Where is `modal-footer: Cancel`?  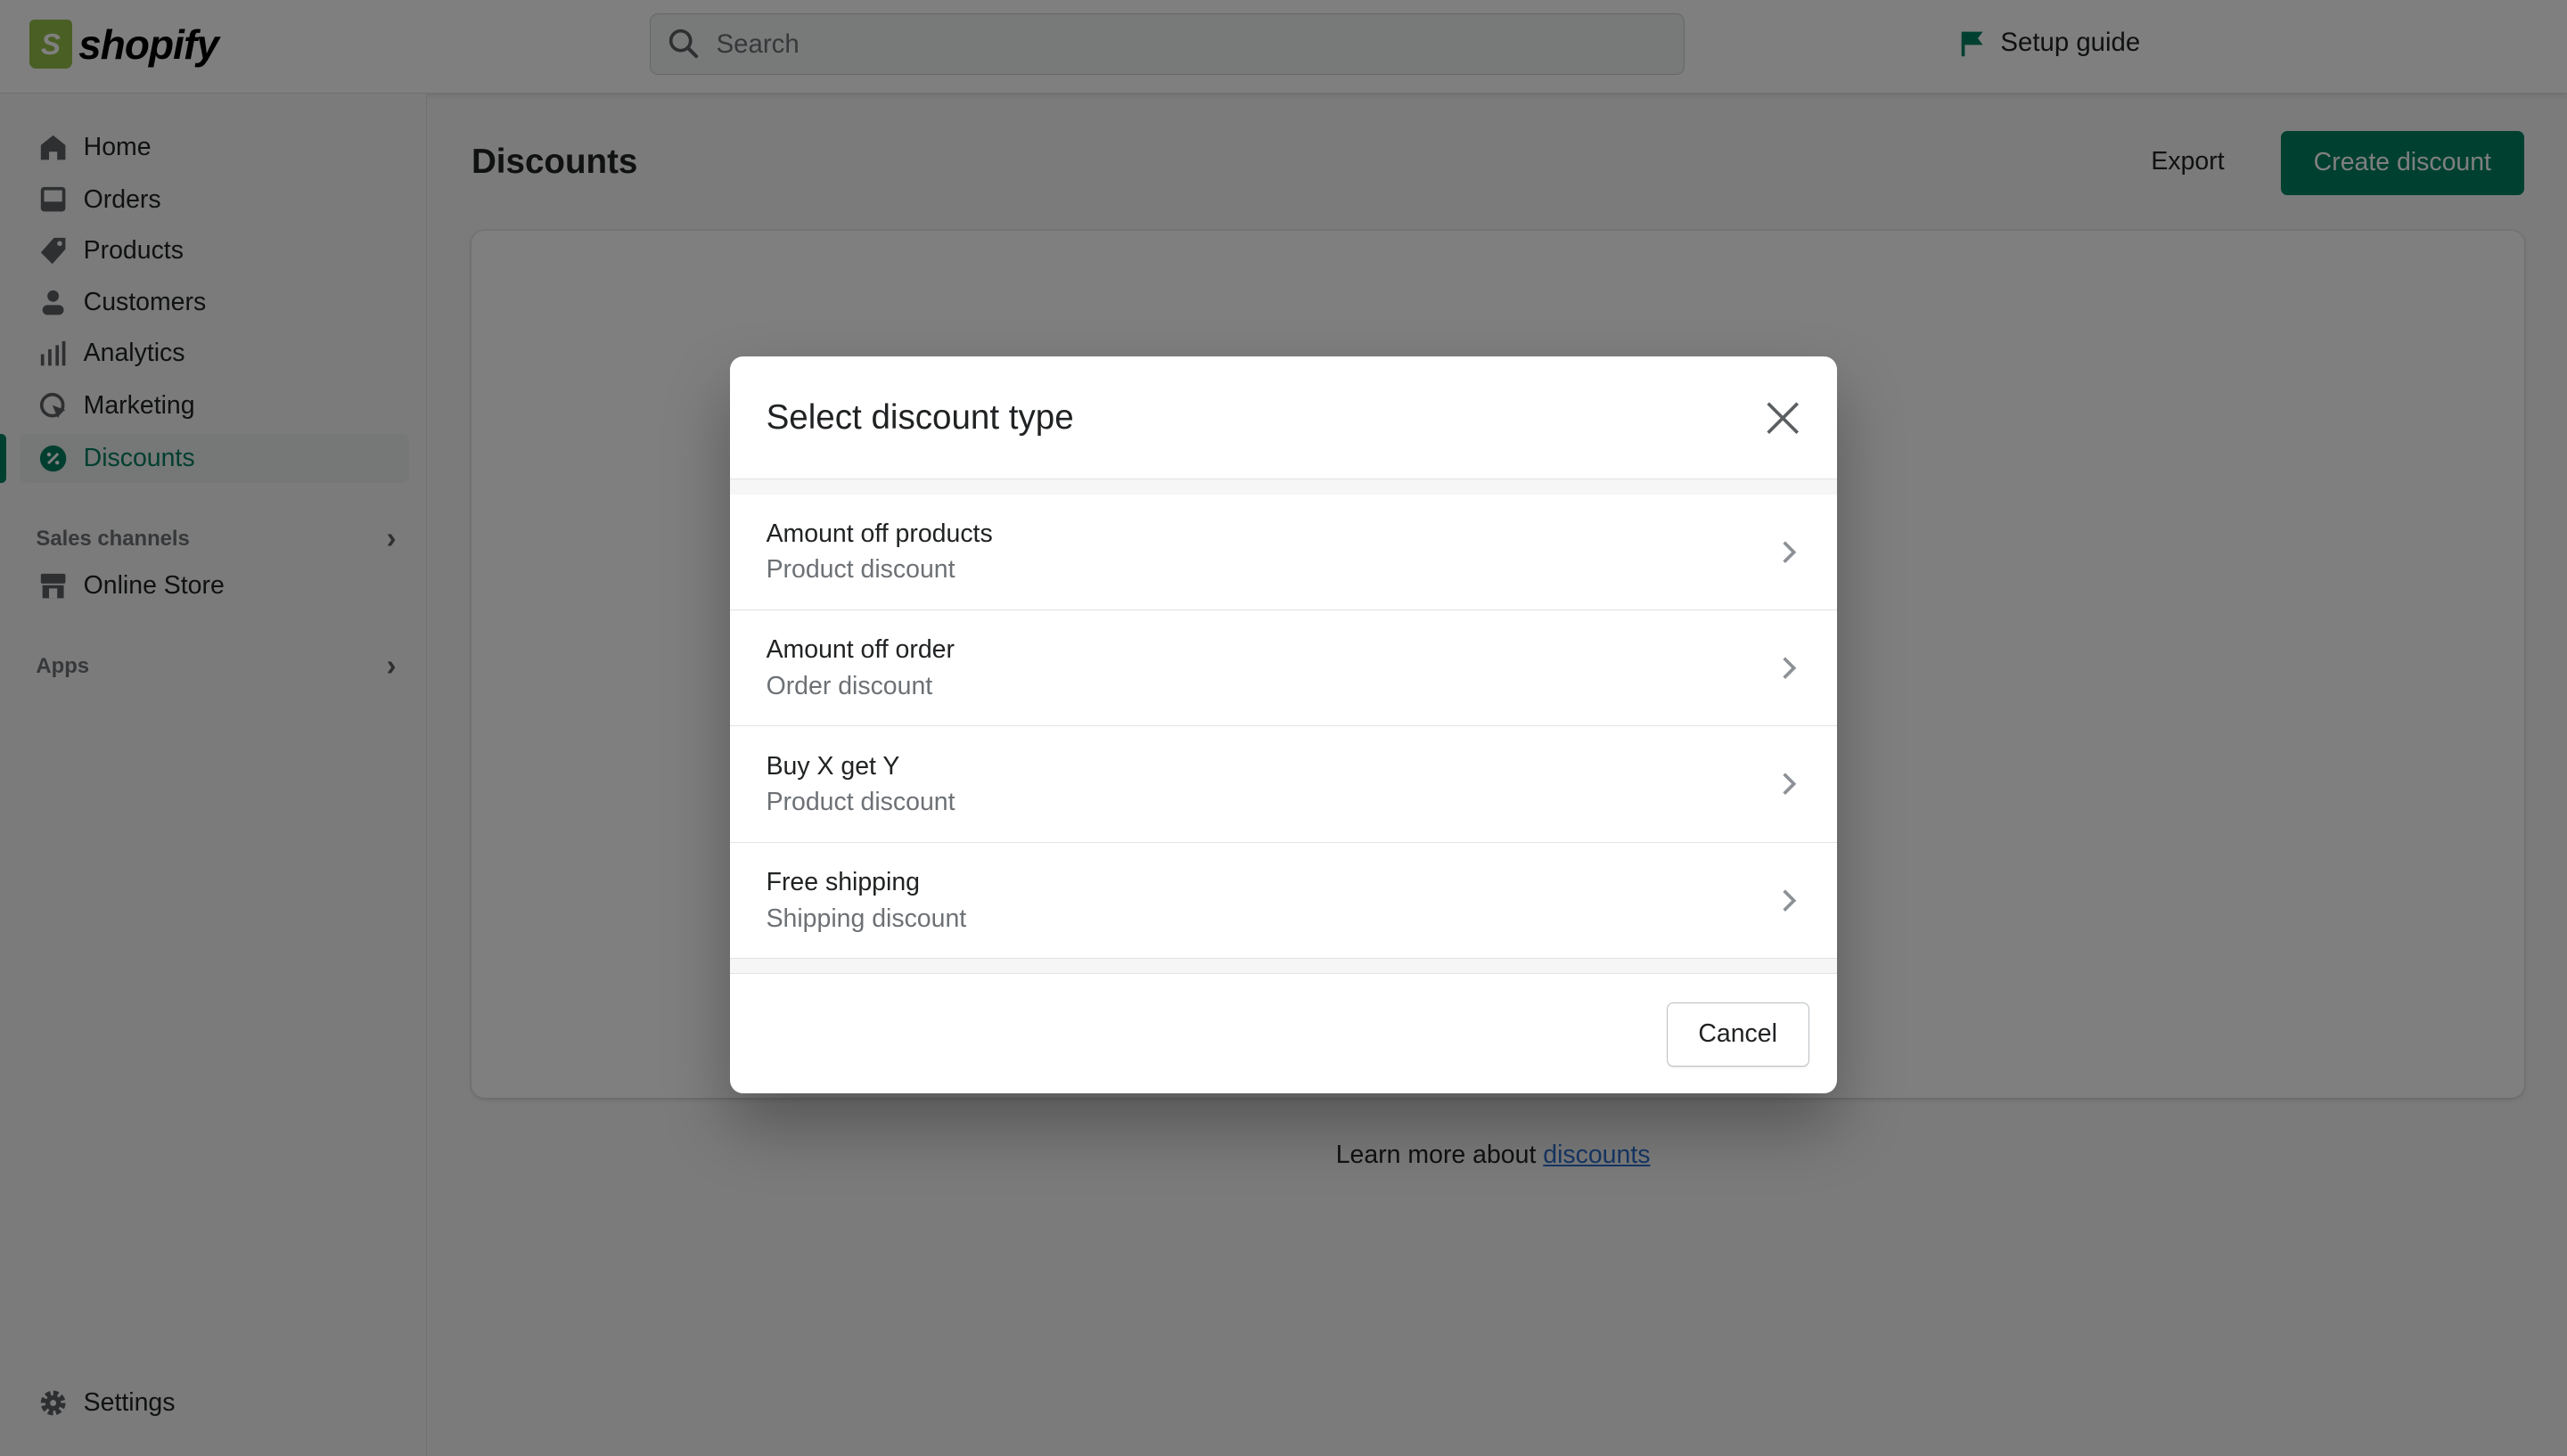
modal-footer: Cancel is located at coordinates (1283, 1033).